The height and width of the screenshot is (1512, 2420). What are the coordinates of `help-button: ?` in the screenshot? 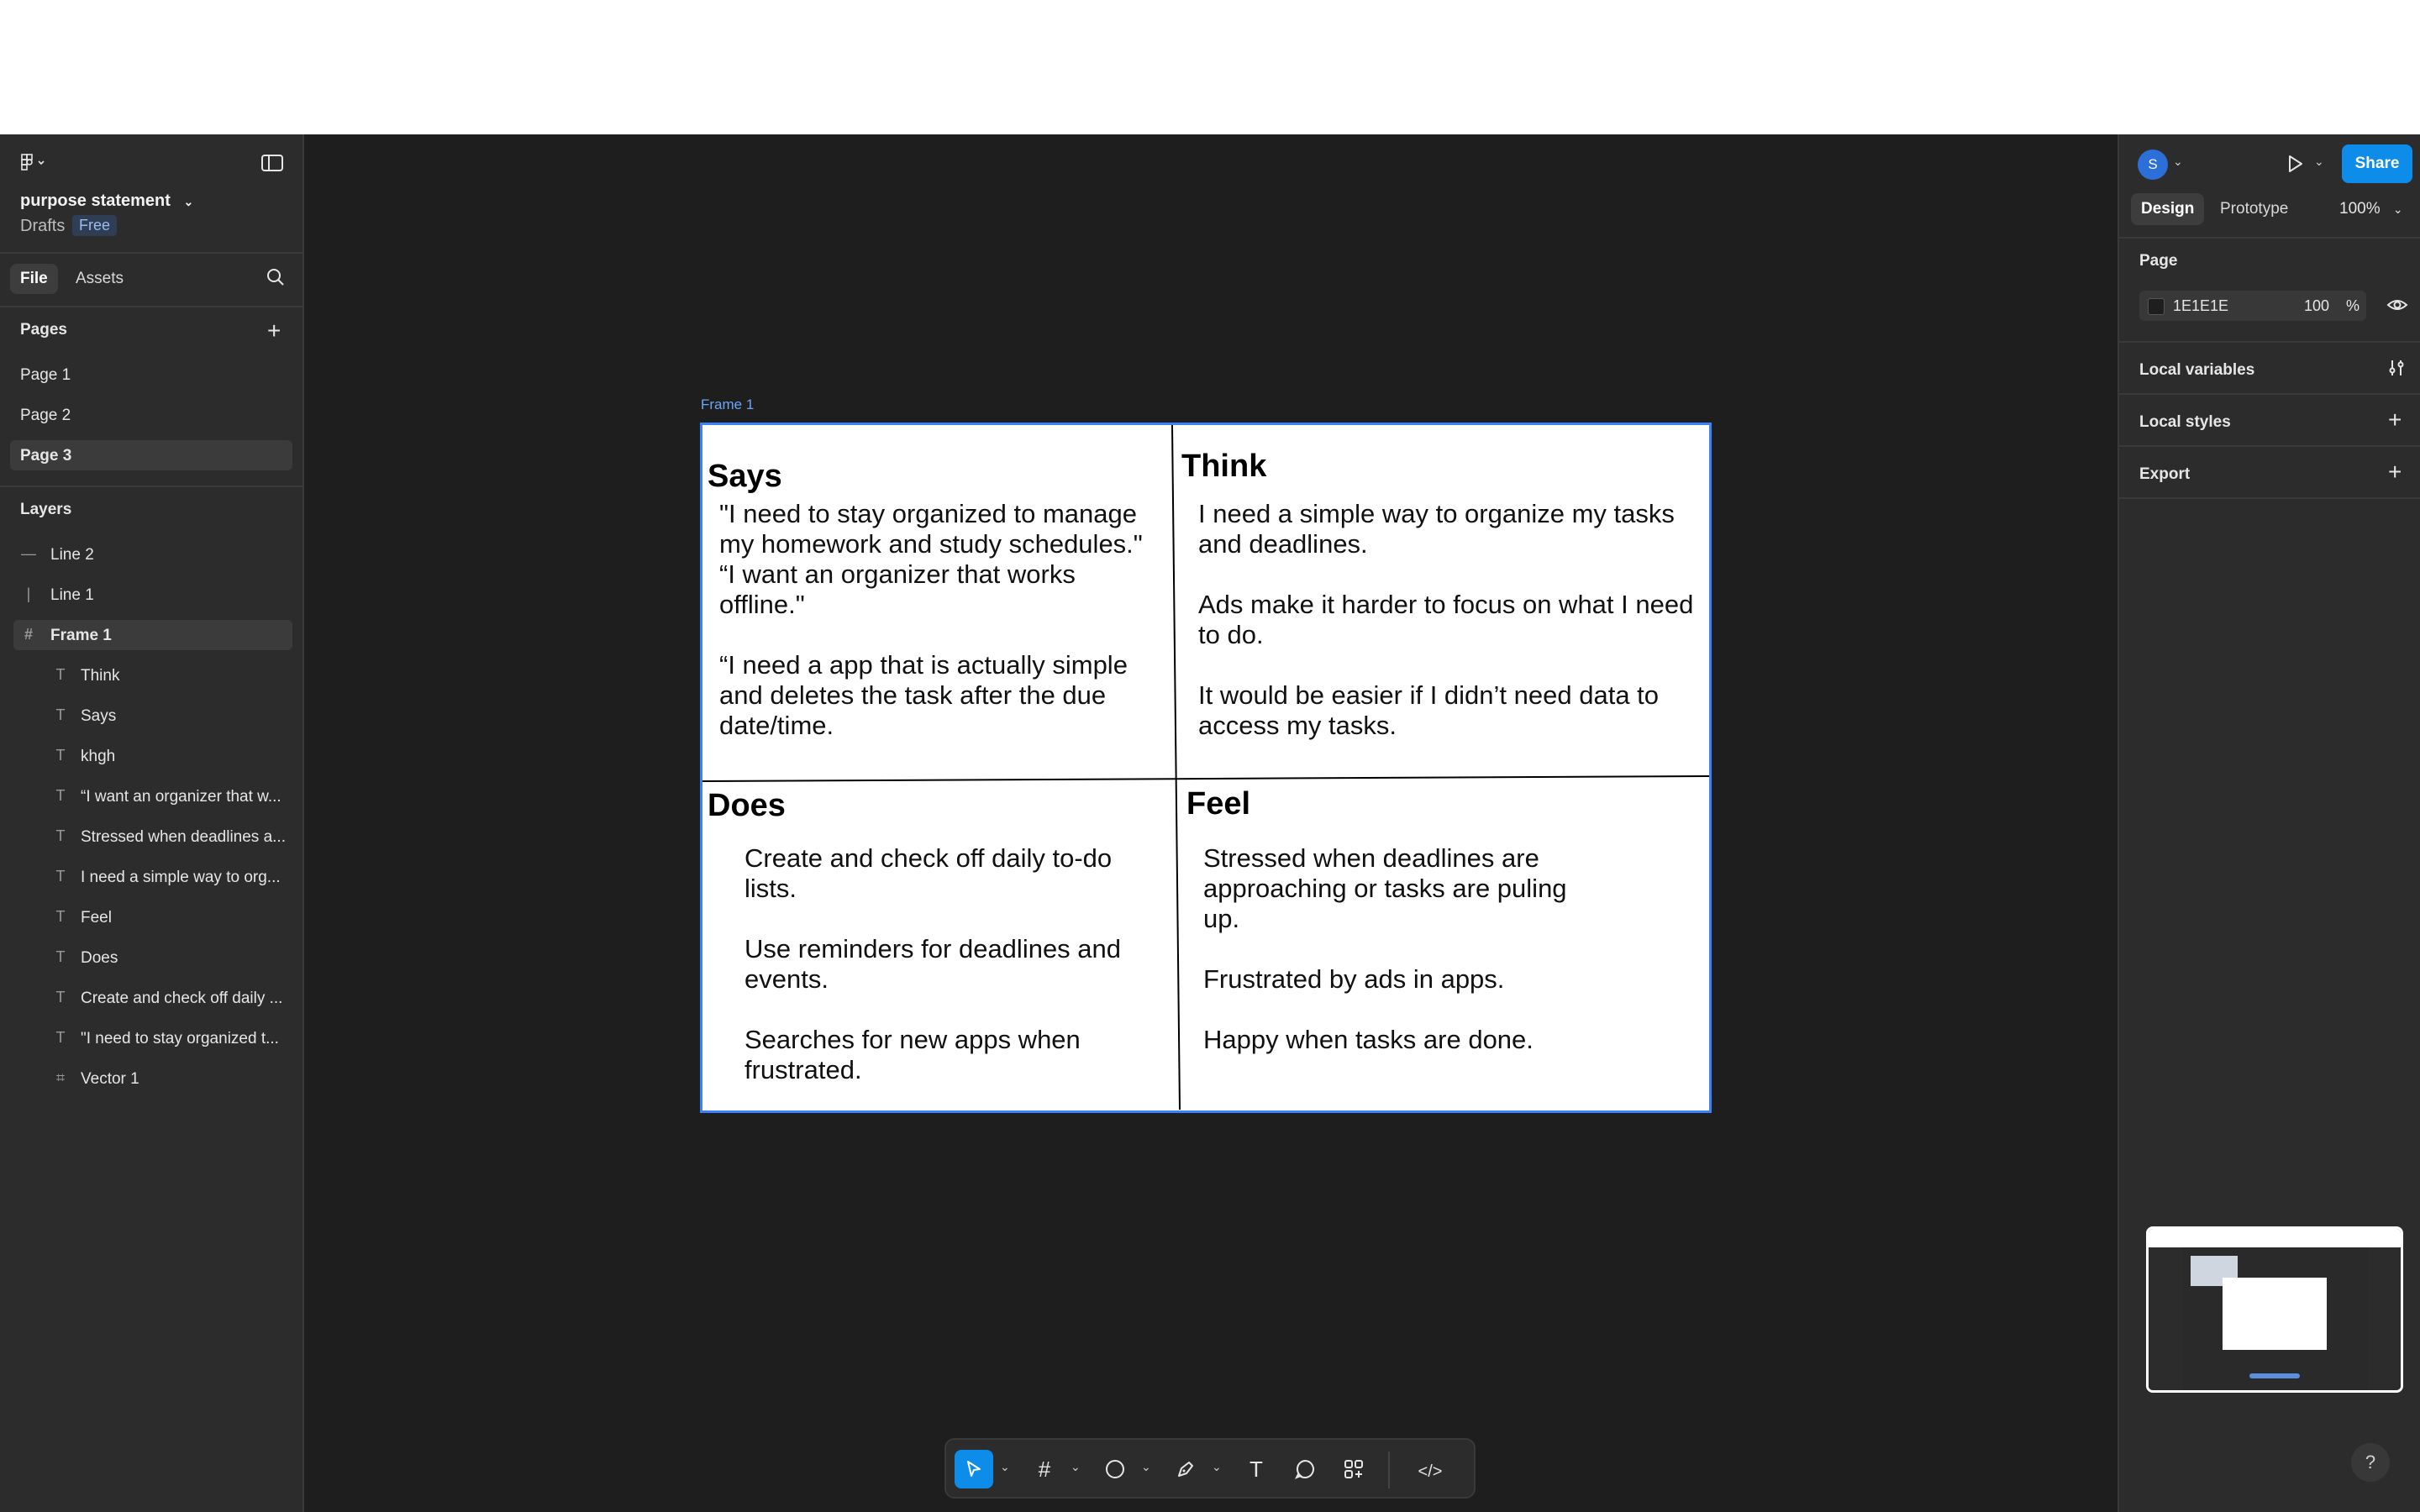 It's located at (2370, 1462).